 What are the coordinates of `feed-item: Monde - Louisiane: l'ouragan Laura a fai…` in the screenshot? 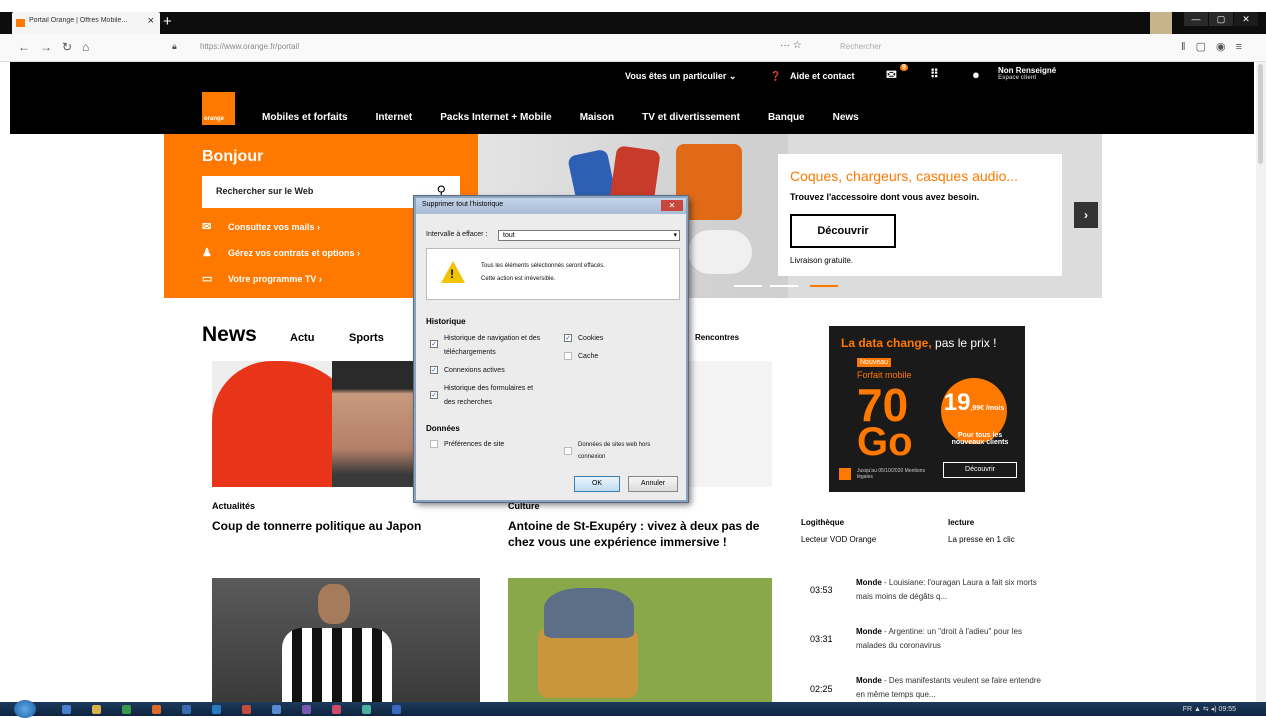 It's located at (953, 590).